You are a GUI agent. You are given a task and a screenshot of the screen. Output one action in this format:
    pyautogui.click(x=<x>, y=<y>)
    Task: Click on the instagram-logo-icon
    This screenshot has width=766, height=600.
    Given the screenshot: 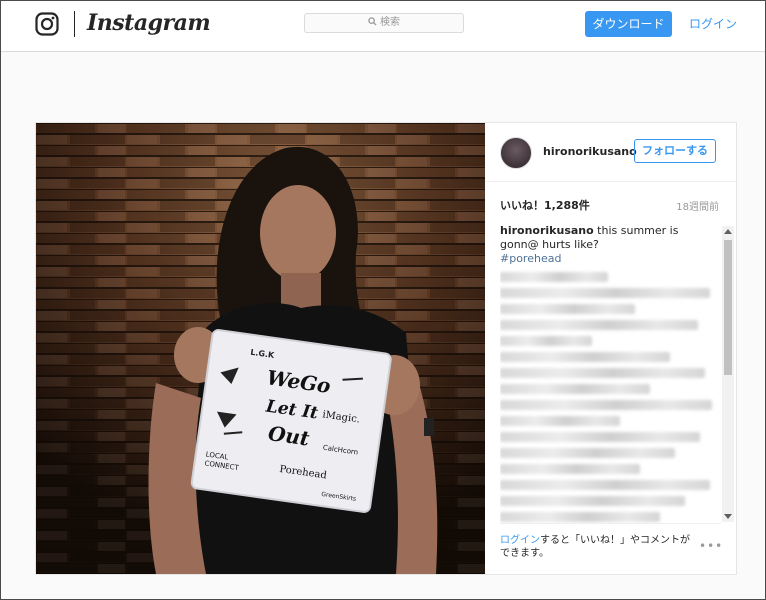 What is the action you would take?
    pyautogui.click(x=47, y=24)
    